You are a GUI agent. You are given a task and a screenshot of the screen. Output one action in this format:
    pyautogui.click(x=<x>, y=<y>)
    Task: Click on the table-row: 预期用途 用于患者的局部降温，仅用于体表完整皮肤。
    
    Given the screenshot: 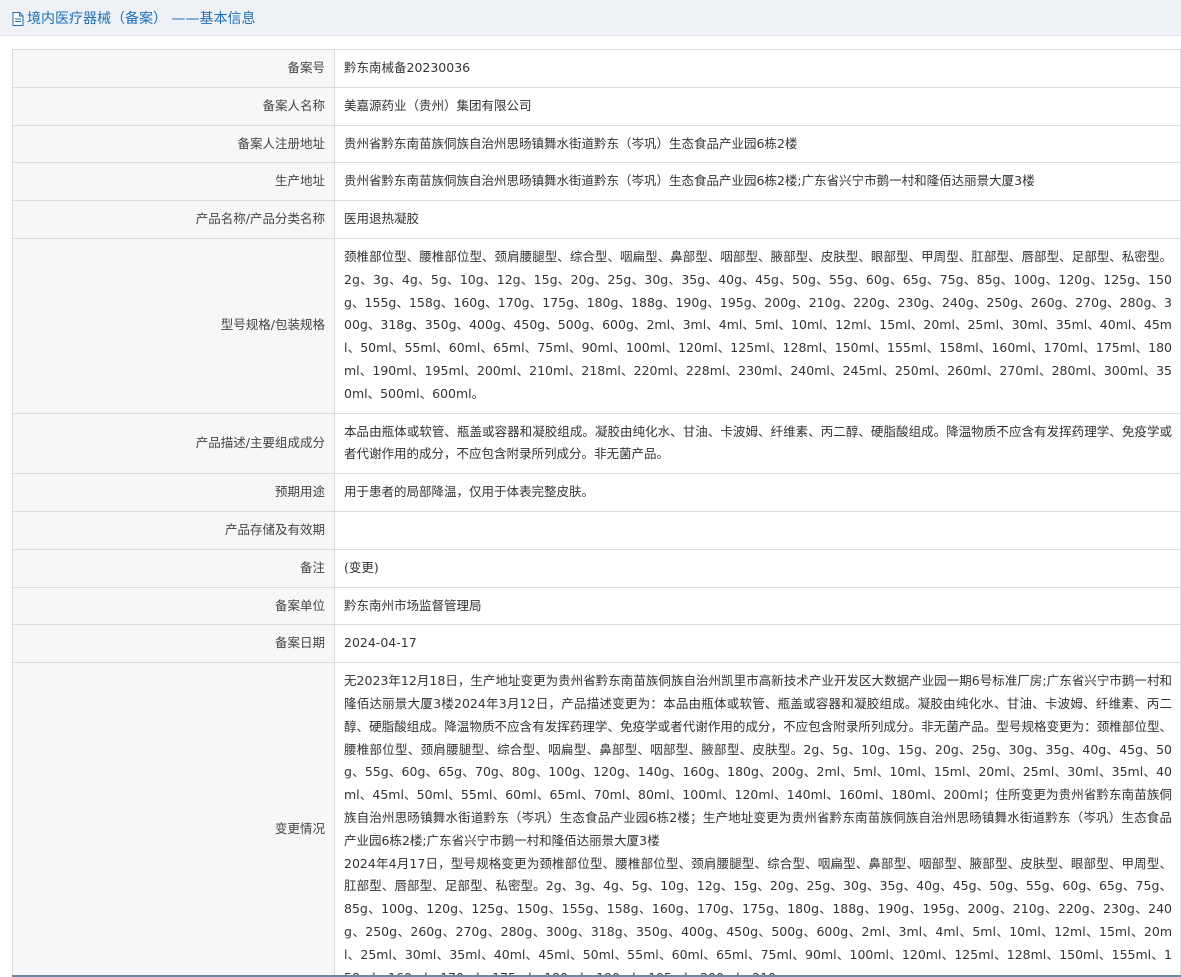 What is the action you would take?
    pyautogui.click(x=596, y=492)
    